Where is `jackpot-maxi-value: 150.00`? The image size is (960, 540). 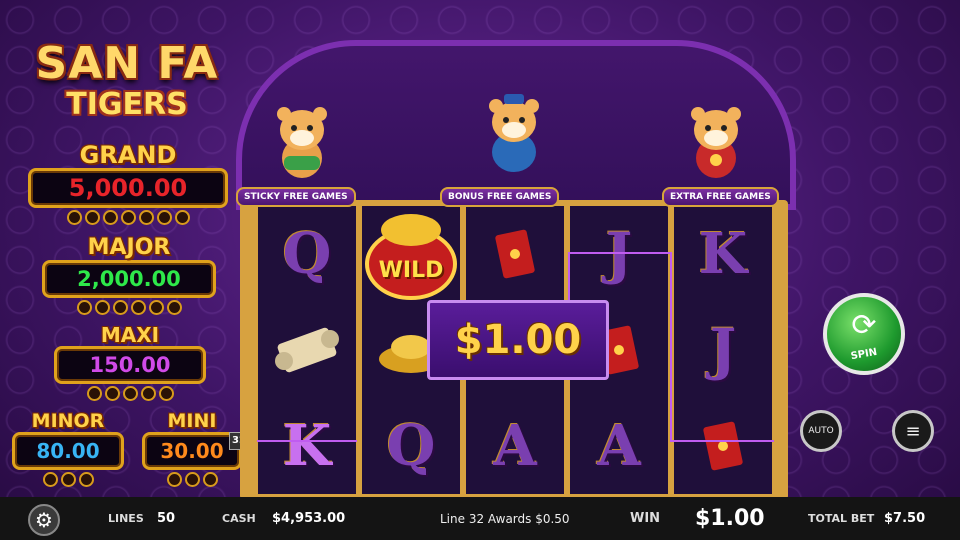
jackpot-maxi-value: 150.00 is located at coordinates (130, 365).